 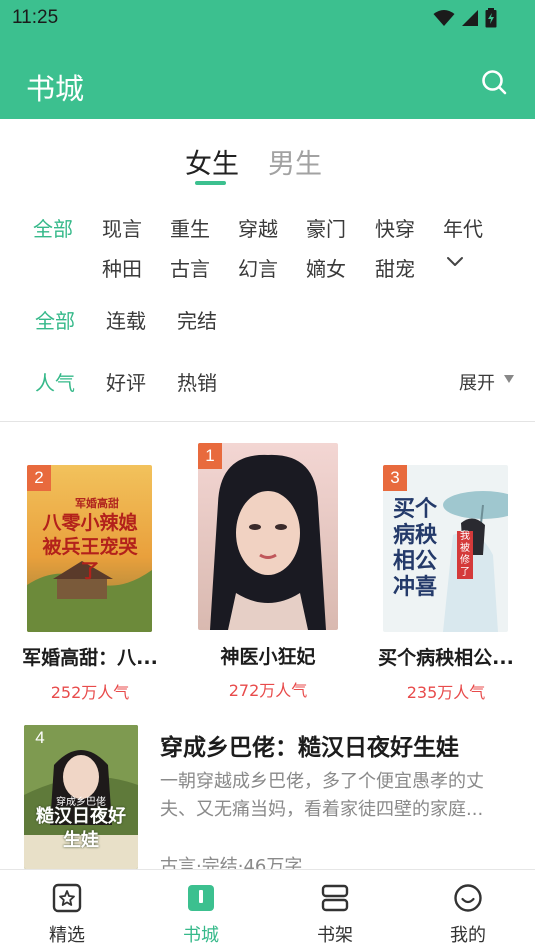 I want to click on nav-item-featured: 精选, so click(x=67, y=910).